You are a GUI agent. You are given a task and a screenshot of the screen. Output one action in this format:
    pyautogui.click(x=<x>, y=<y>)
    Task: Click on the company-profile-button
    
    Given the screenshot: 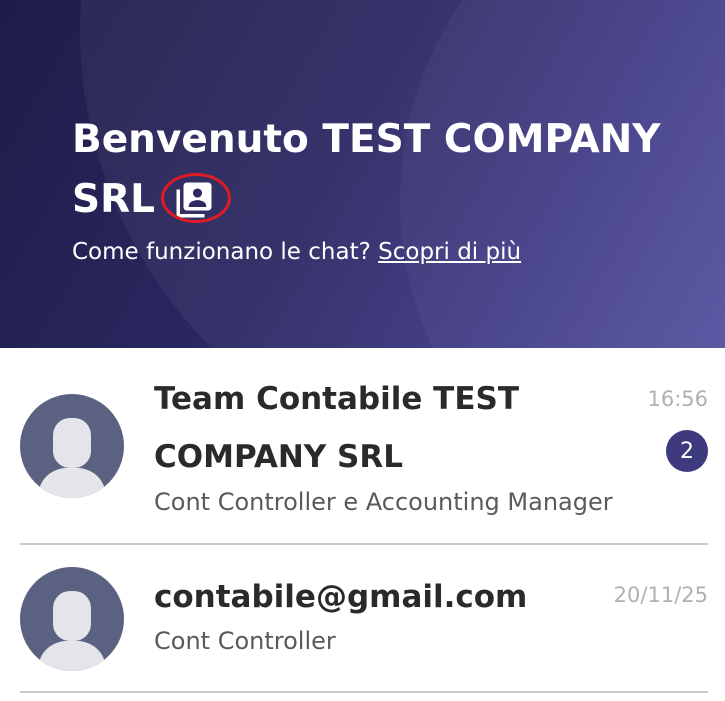 What is the action you would take?
    pyautogui.click(x=195, y=200)
    